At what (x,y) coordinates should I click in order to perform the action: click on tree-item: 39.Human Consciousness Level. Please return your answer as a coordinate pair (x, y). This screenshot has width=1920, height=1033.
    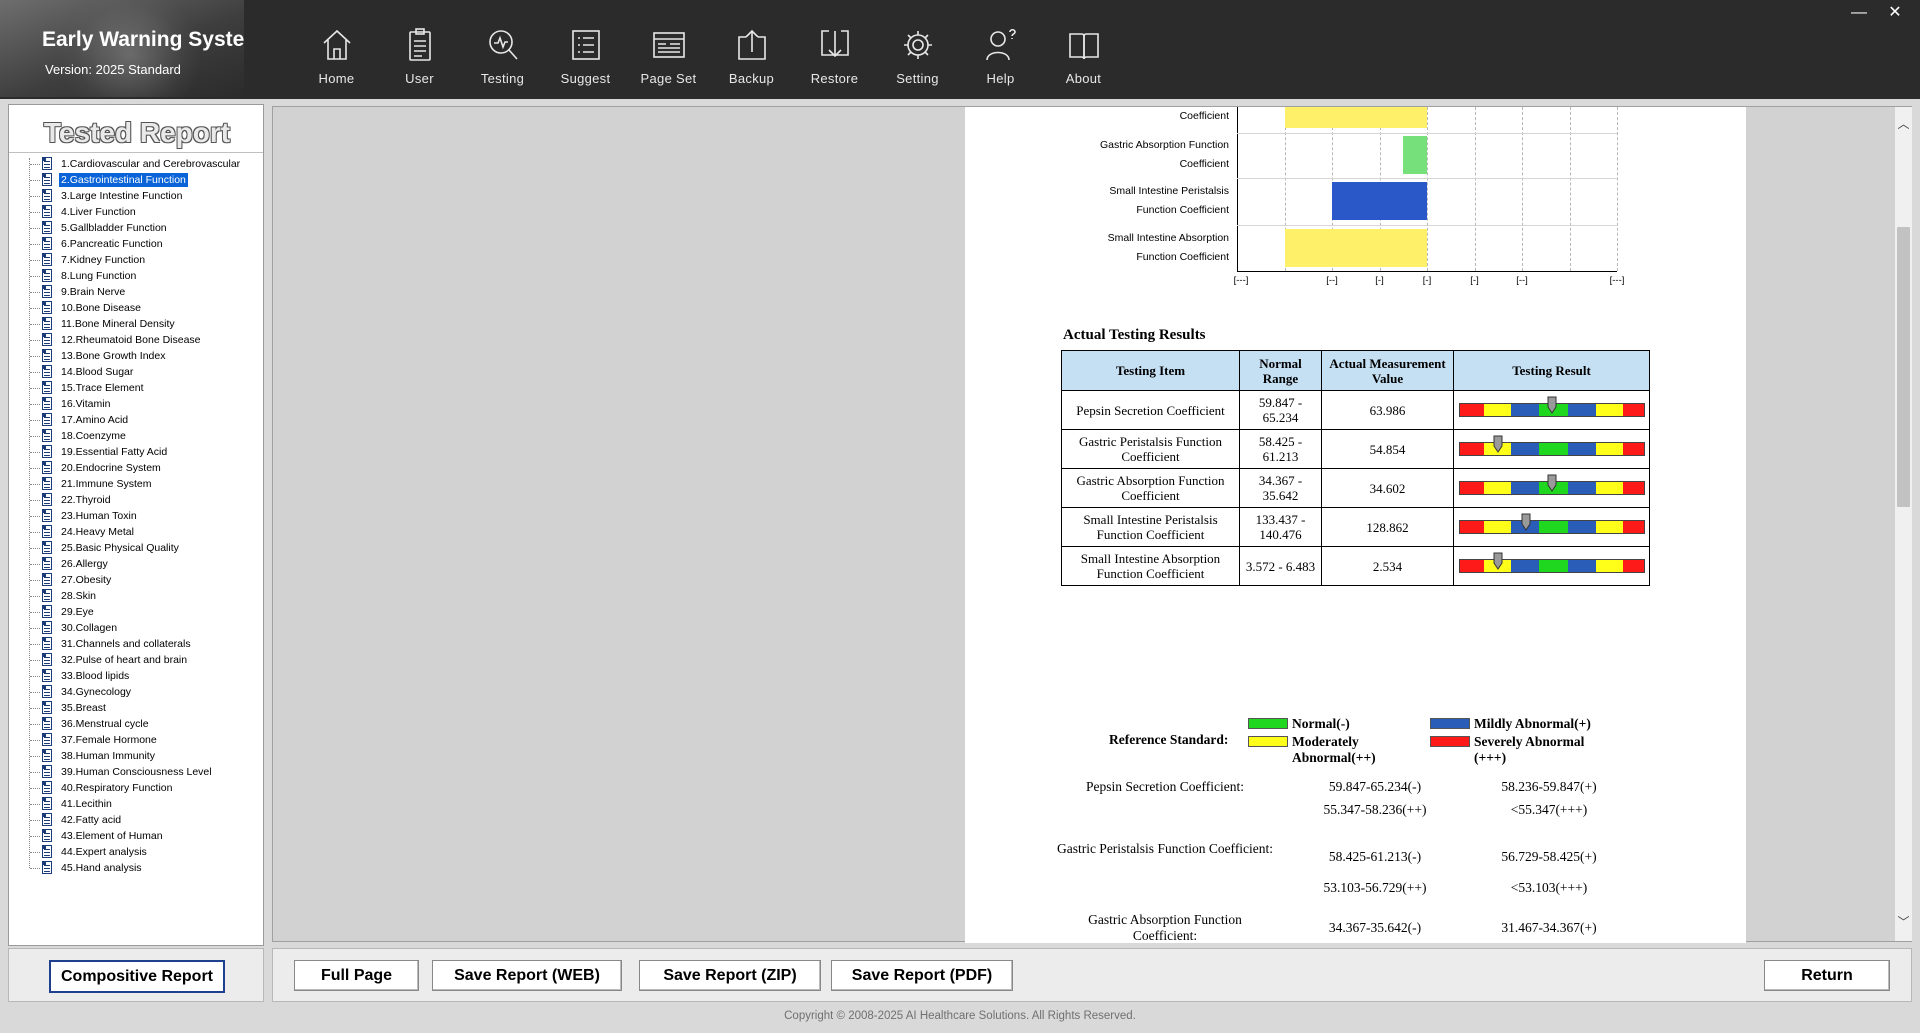
    Looking at the image, I should click on (136, 772).